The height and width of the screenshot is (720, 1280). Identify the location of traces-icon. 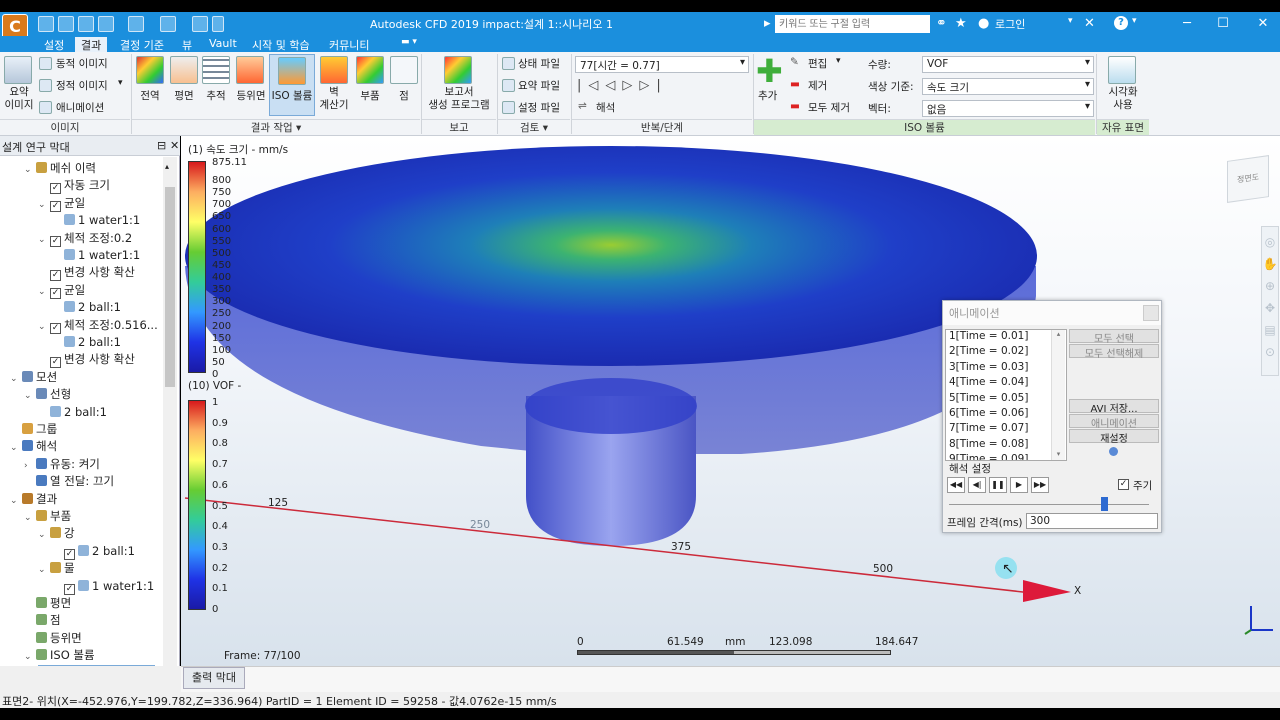
(216, 70).